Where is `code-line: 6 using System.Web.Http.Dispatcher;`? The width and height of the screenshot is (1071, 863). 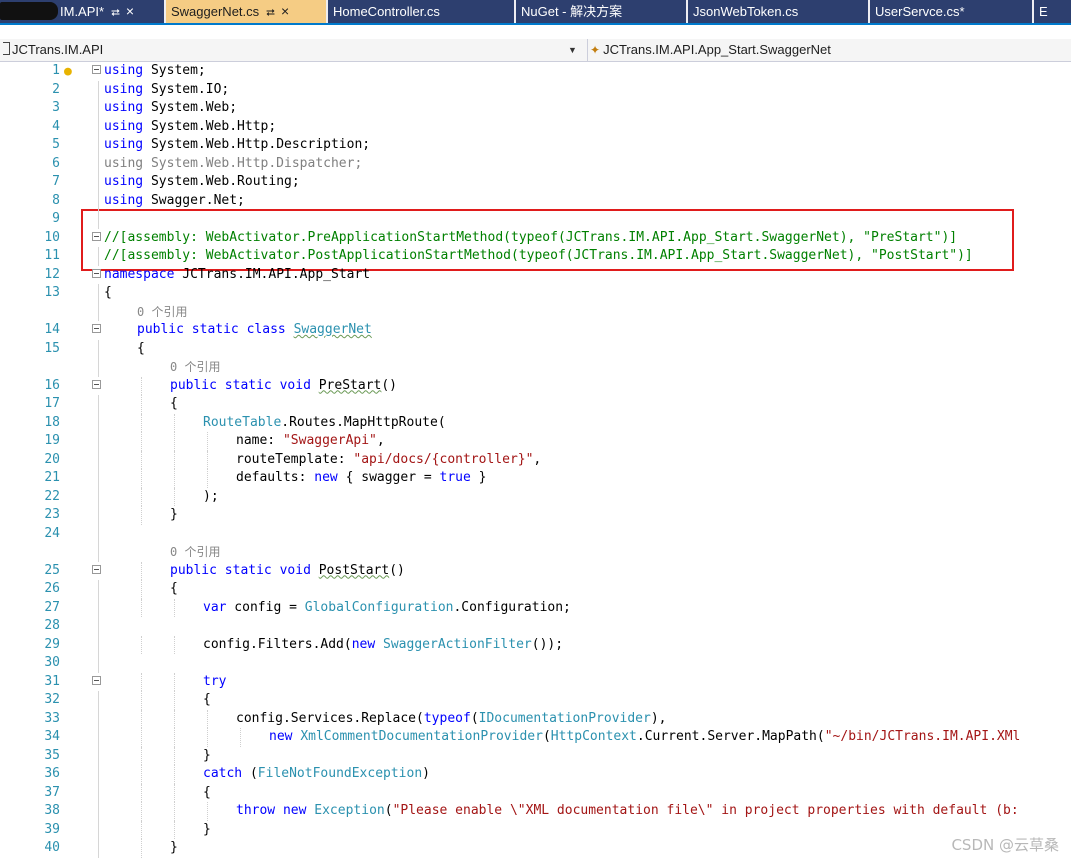
code-line: 6 using System.Web.Http.Dispatcher; is located at coordinates (535, 163).